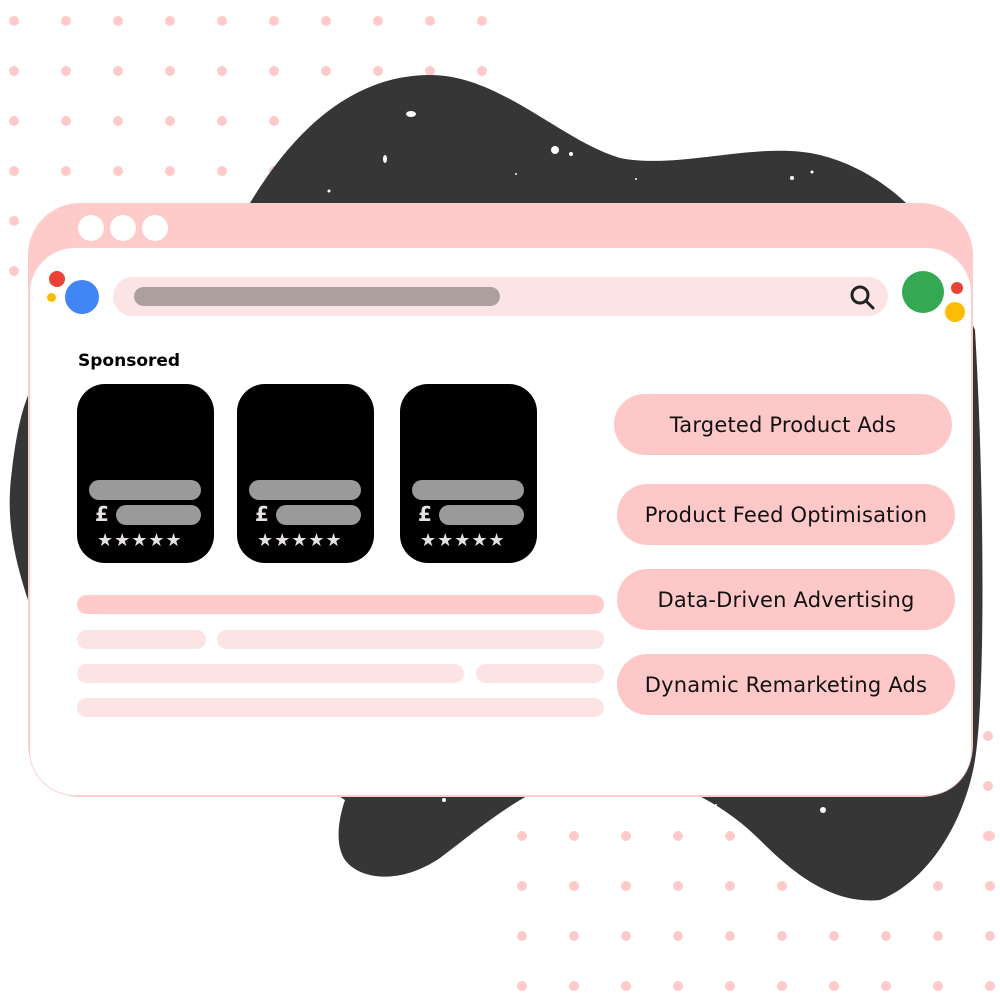 Image resolution: width=1000 pixels, height=1000 pixels. I want to click on search-query-placeholder-bar, so click(317, 296).